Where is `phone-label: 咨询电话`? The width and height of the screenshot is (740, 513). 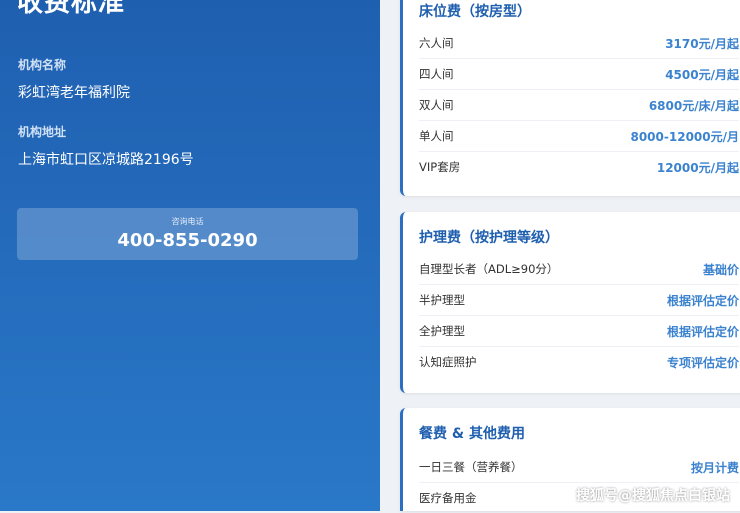 phone-label: 咨询电话 is located at coordinates (187, 221).